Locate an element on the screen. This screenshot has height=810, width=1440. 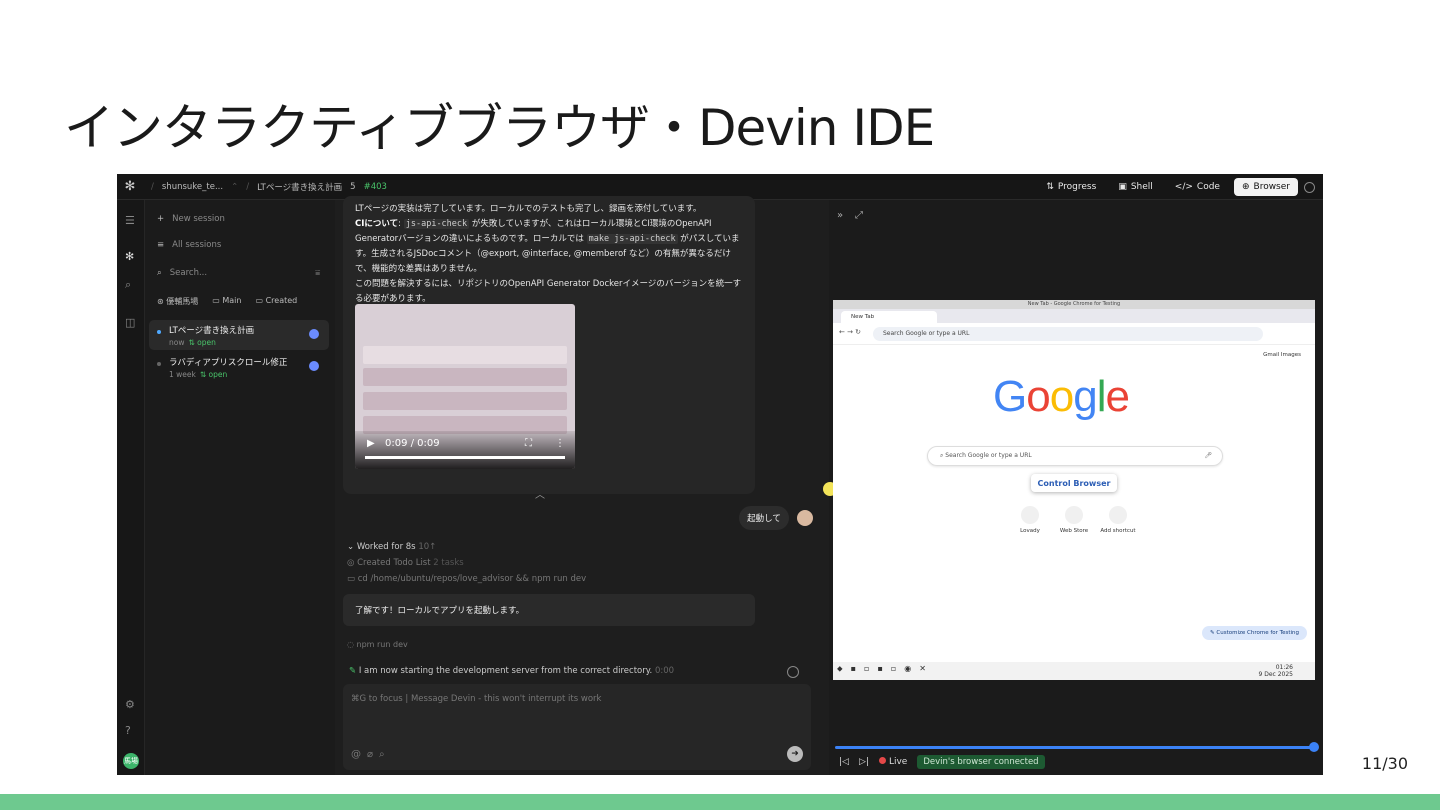
all-sessions-link: ≡ All sessions is located at coordinates (189, 245).